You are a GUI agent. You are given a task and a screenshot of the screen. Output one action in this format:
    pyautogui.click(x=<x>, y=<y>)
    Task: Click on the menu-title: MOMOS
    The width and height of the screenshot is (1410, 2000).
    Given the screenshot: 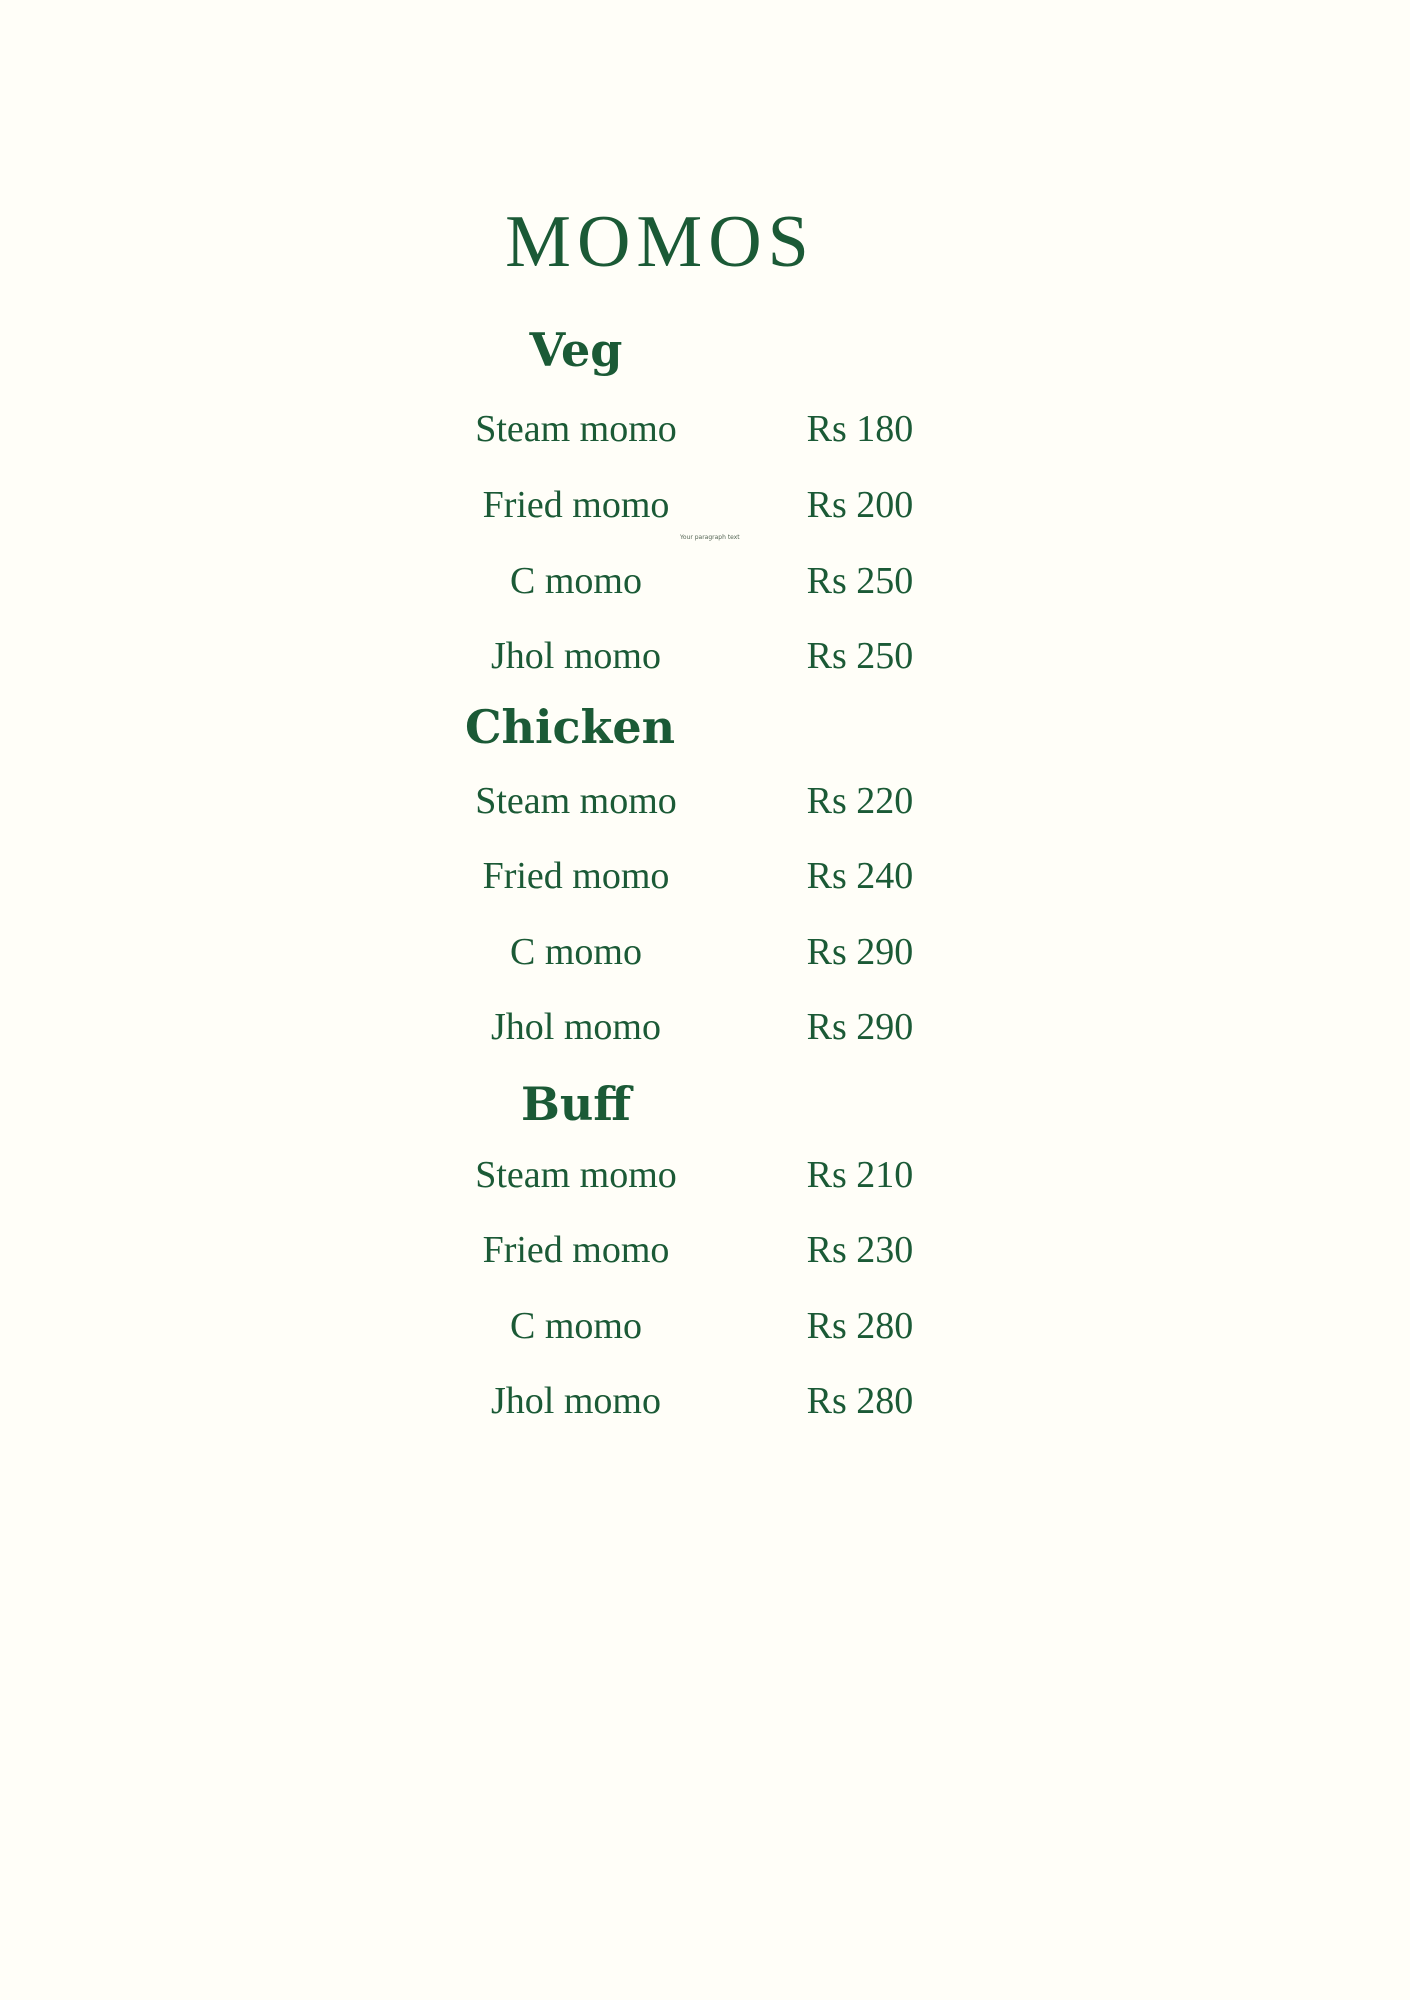 What is the action you would take?
    pyautogui.click(x=660, y=242)
    